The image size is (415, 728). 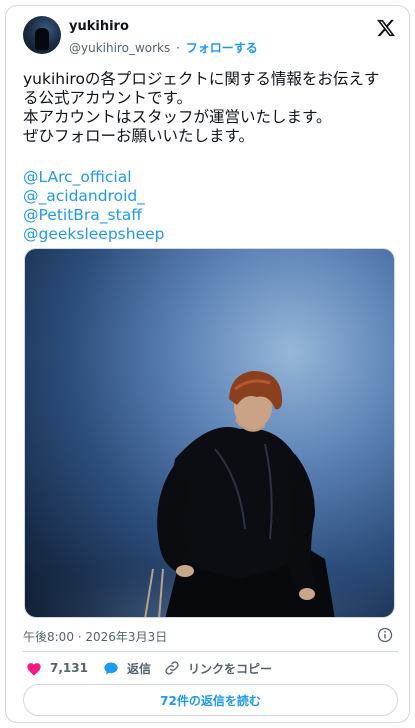 I want to click on tweet-header: yukihiro @yukihiro_works · フォローする, so click(x=210, y=38).